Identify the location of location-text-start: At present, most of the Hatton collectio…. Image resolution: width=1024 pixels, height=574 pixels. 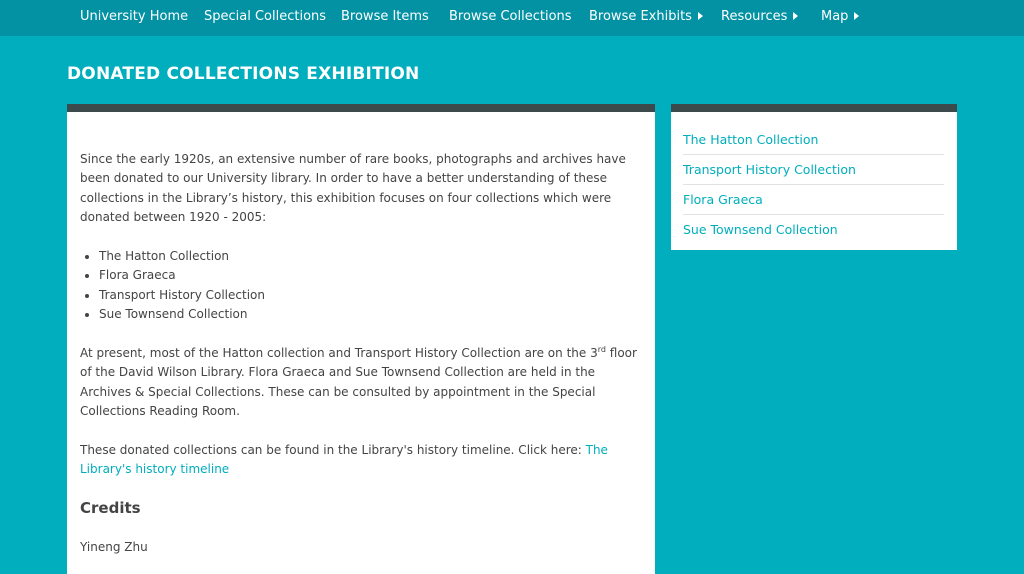
(339, 353).